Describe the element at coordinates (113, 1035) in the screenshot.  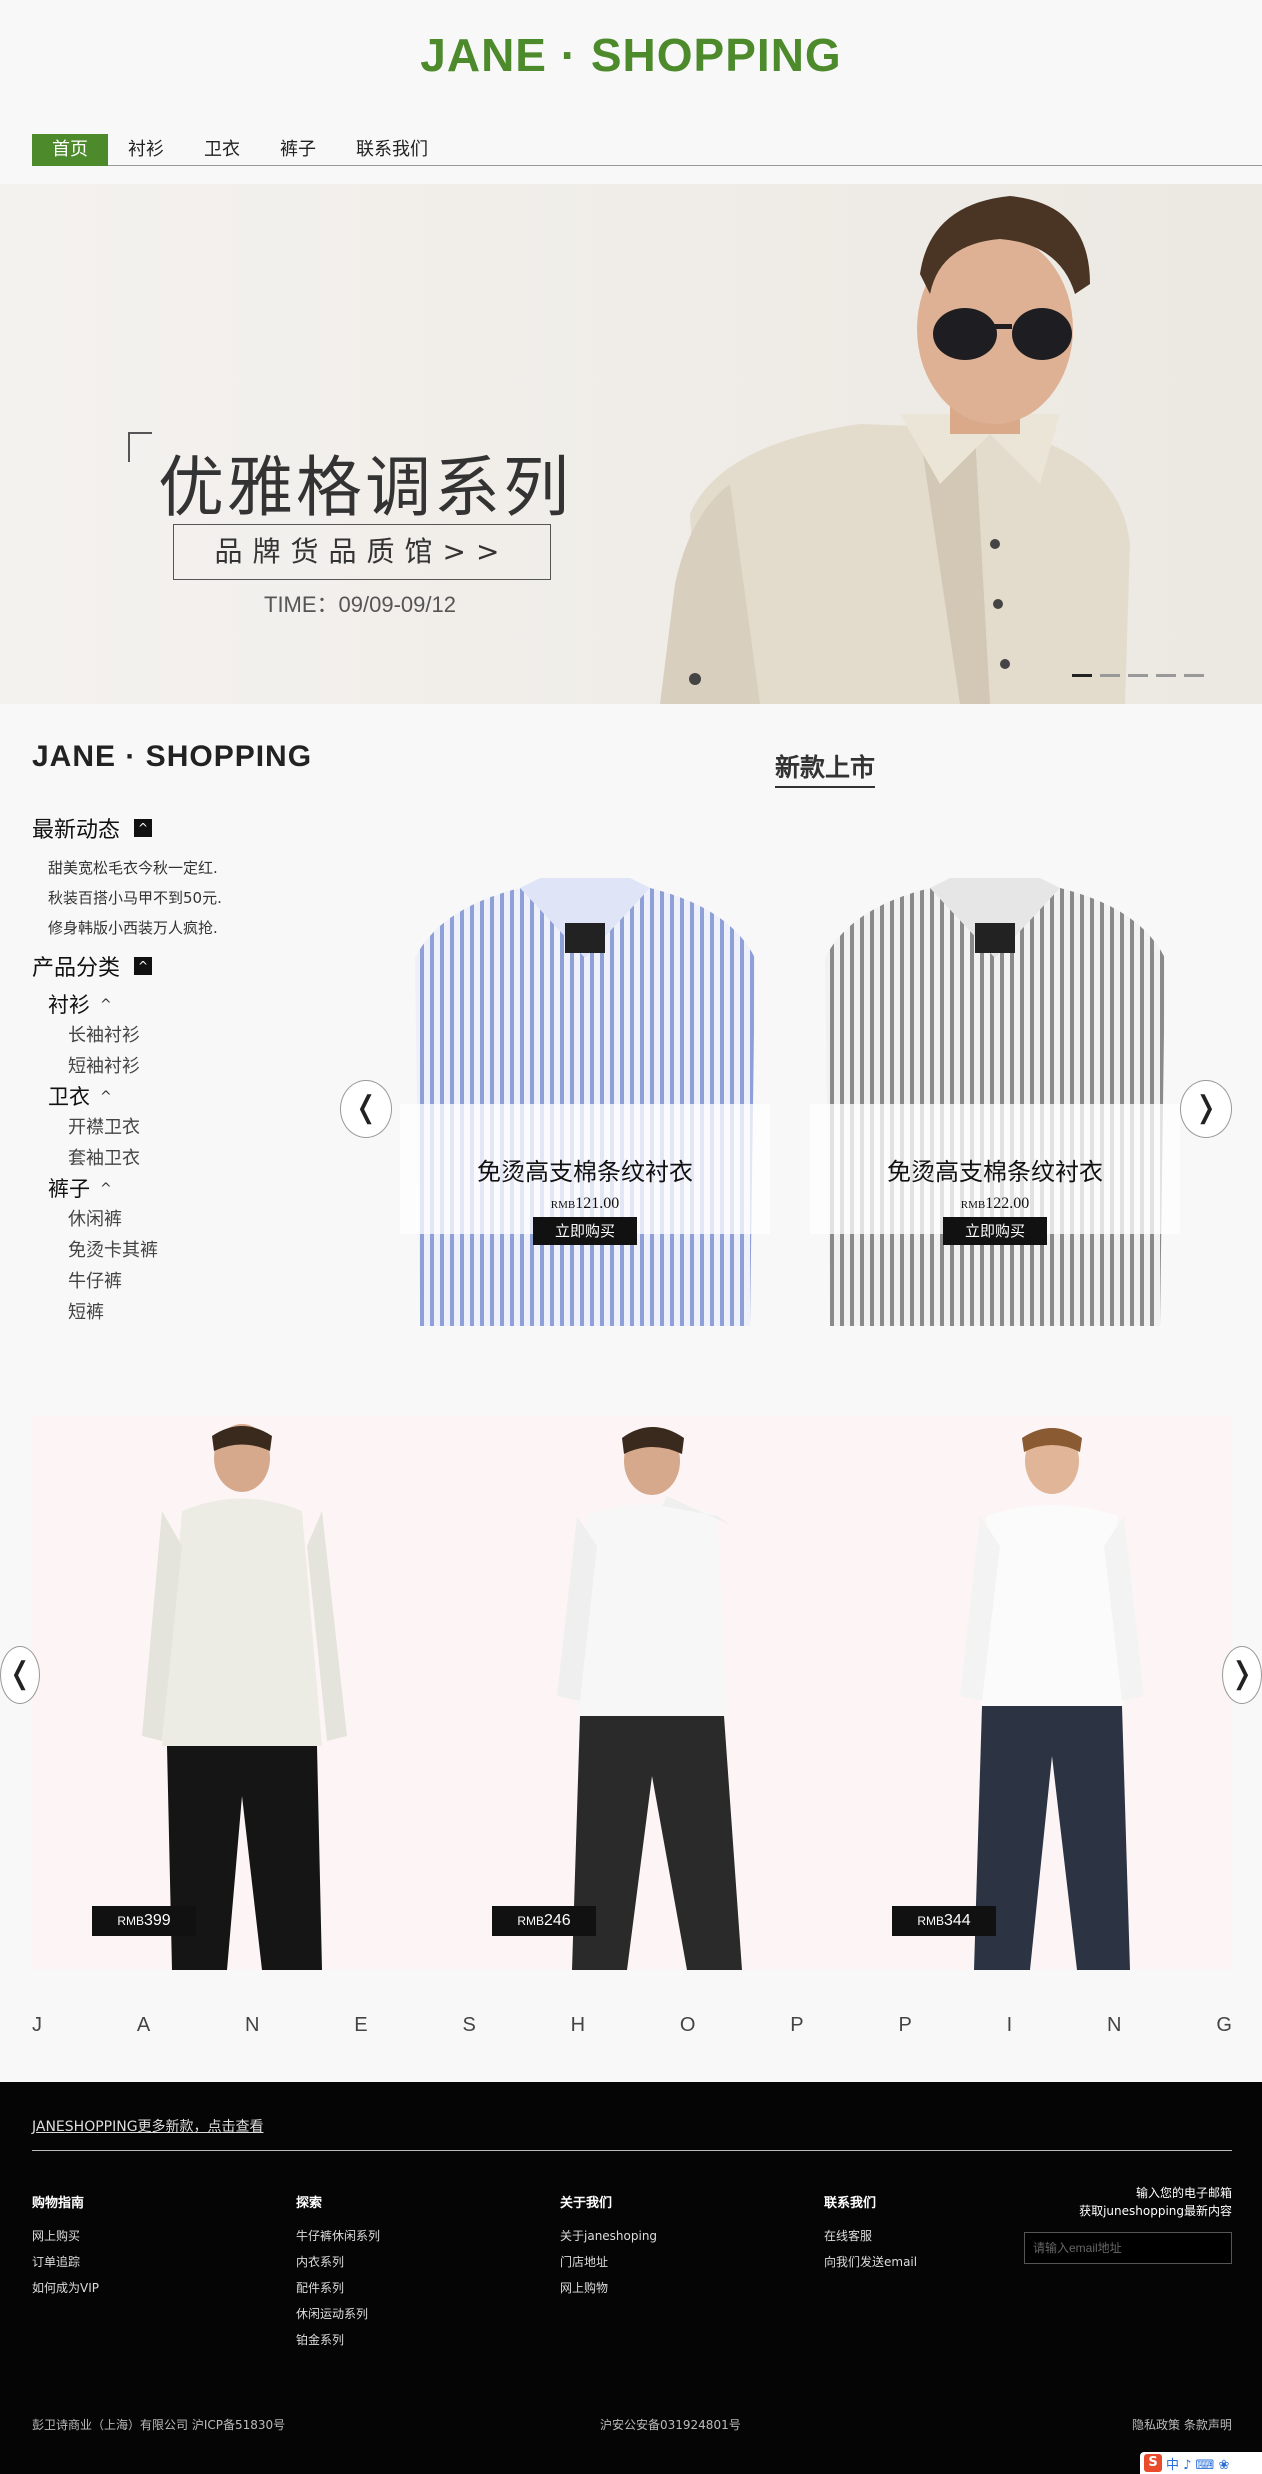
I see `subcategory-item: 长袖衬衫` at that location.